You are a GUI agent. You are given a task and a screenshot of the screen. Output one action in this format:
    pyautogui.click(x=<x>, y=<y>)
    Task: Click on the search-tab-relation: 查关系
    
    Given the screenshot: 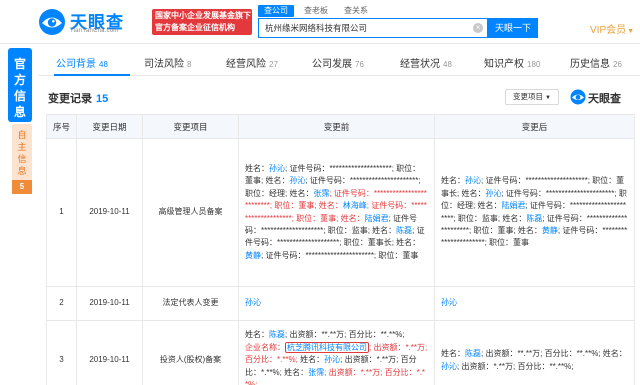 What is the action you would take?
    pyautogui.click(x=356, y=11)
    